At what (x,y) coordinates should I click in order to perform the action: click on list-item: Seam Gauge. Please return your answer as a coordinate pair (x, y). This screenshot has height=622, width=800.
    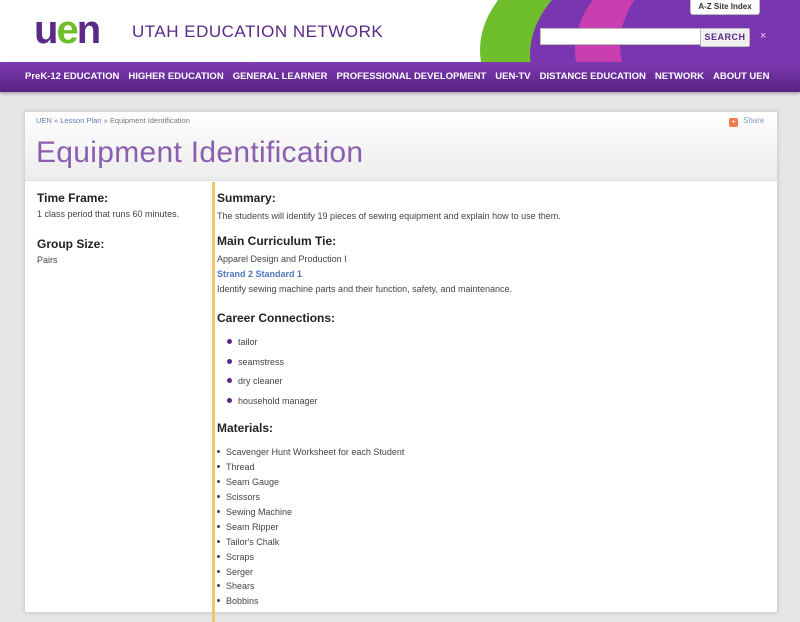
    Looking at the image, I should click on (487, 484).